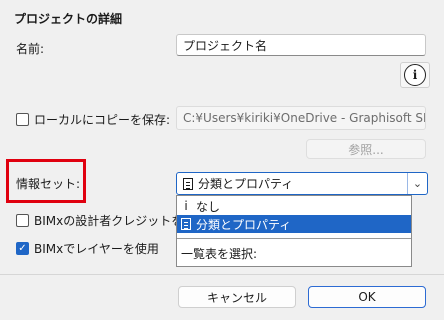 This screenshot has width=444, height=320. I want to click on dropdown-item-classification: 分類とプロパティ, so click(294, 224).